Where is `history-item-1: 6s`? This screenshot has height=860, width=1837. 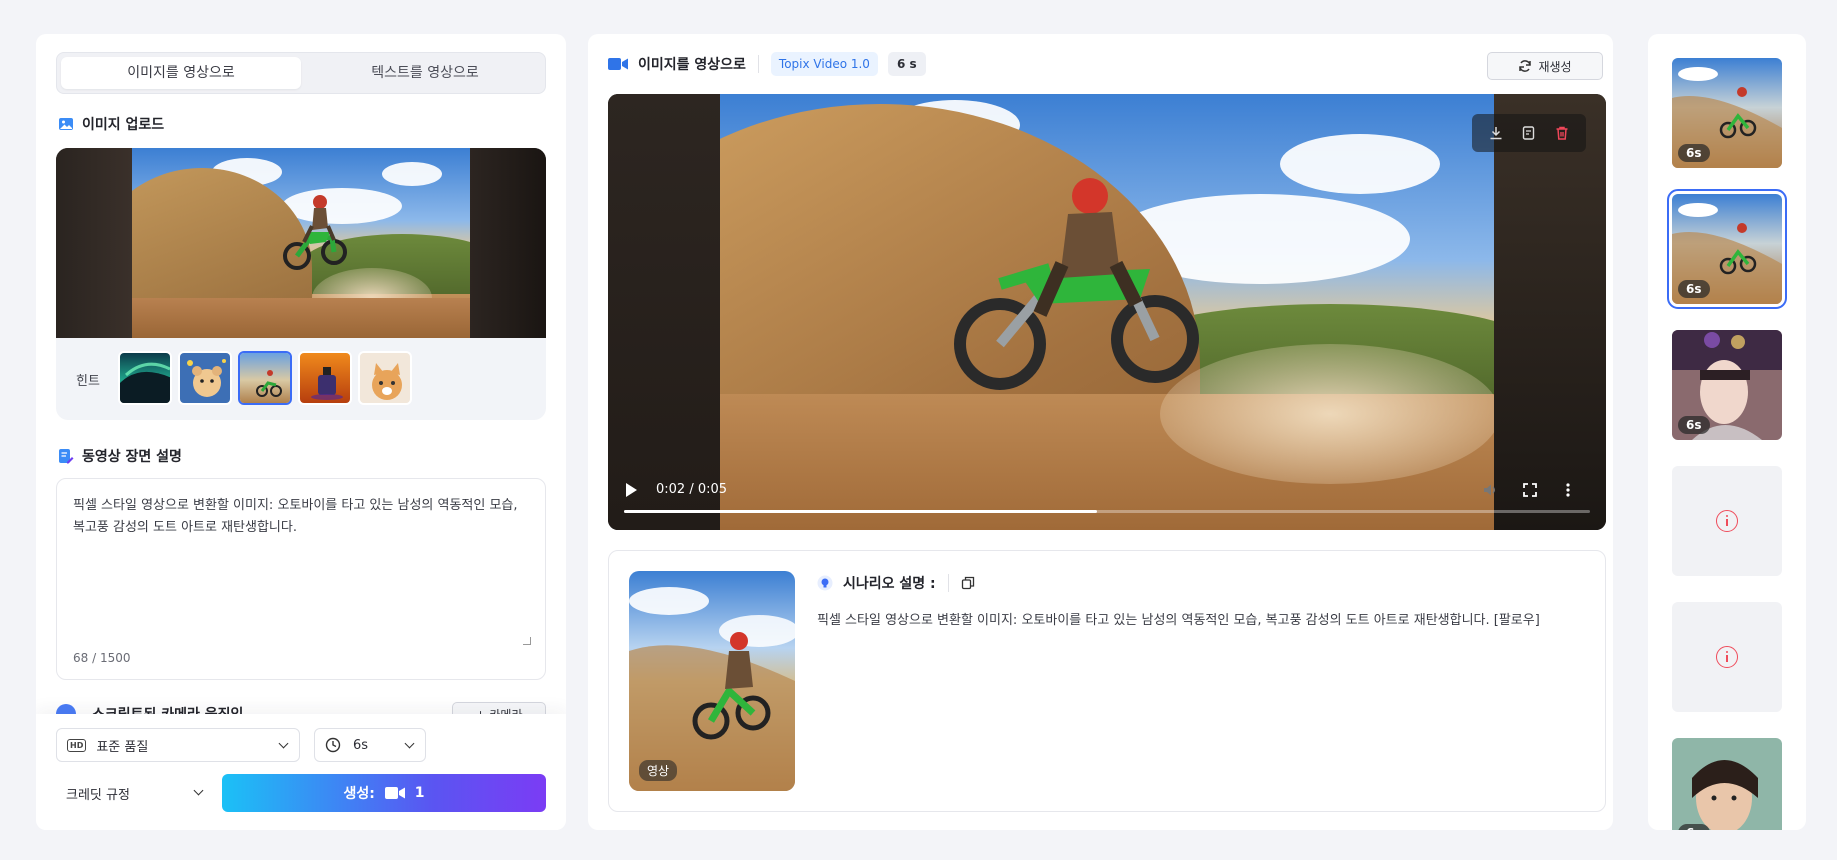
history-item-1: 6s is located at coordinates (1727, 113).